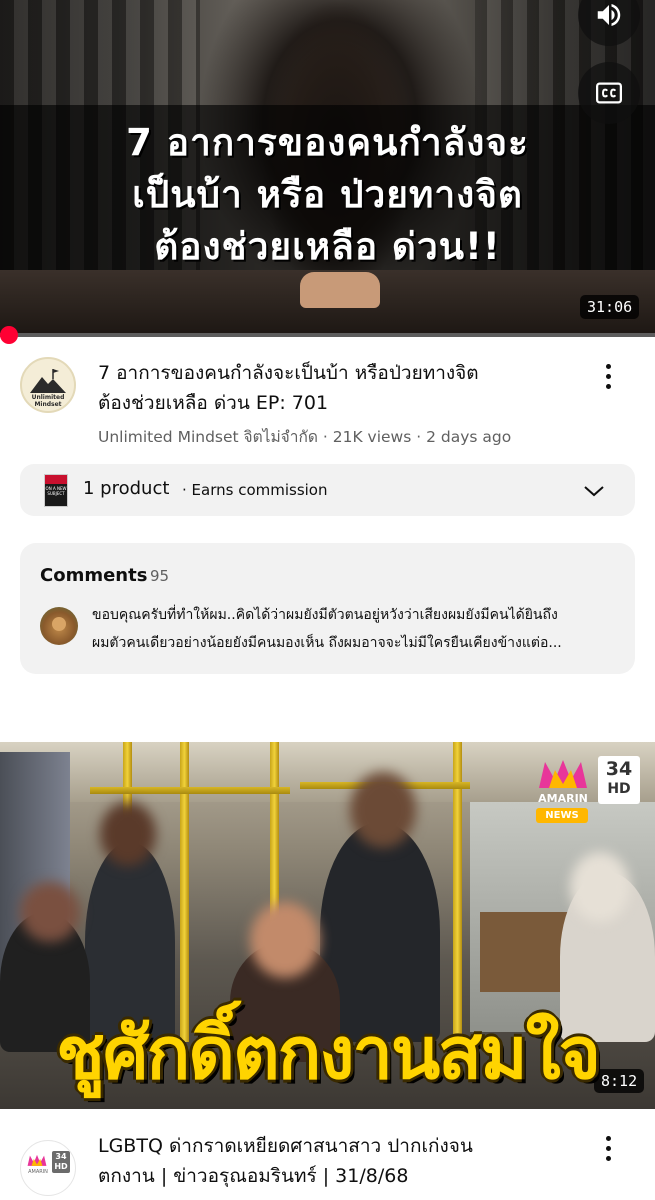 The image size is (655, 1200). Describe the element at coordinates (285, 1146) in the screenshot. I see `video-title-line: LGBTQ ด่ากราดเหยียดศาสนาสาว ปากเก่งจน` at that location.